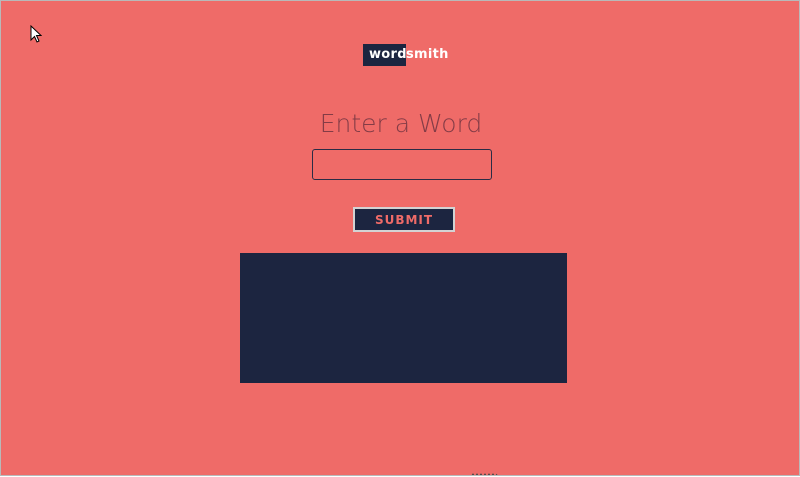 Image resolution: width=800 pixels, height=477 pixels. What do you see at coordinates (403, 318) in the screenshot?
I see `result-panel` at bounding box center [403, 318].